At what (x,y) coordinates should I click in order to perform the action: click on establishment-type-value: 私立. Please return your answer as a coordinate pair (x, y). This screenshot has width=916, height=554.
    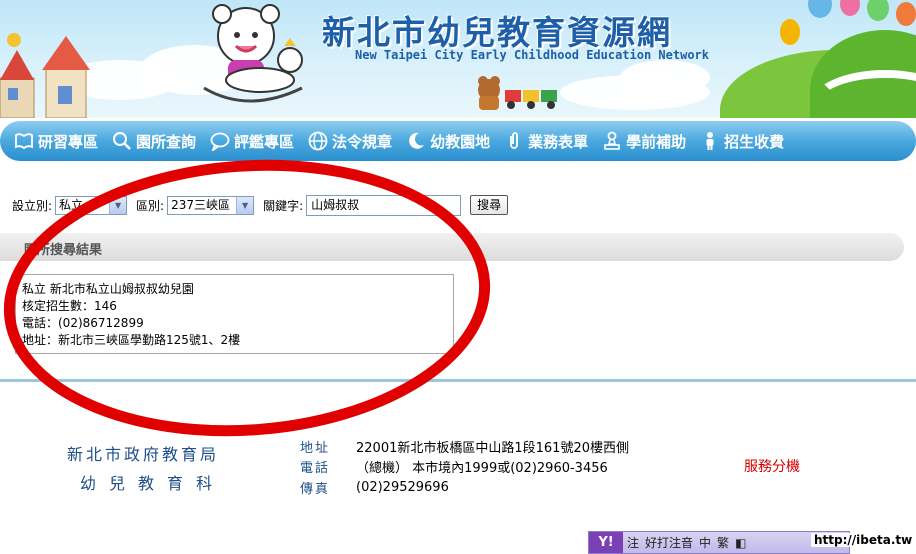
    Looking at the image, I should click on (71, 204).